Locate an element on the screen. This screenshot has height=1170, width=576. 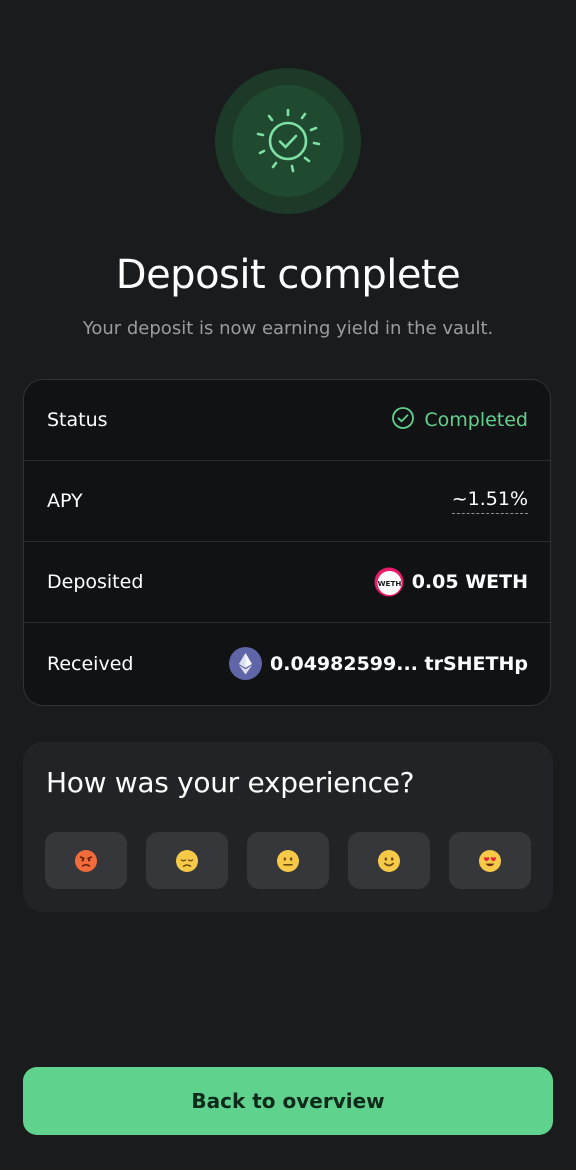
feedback-card: How was your experience? is located at coordinates (288, 827).